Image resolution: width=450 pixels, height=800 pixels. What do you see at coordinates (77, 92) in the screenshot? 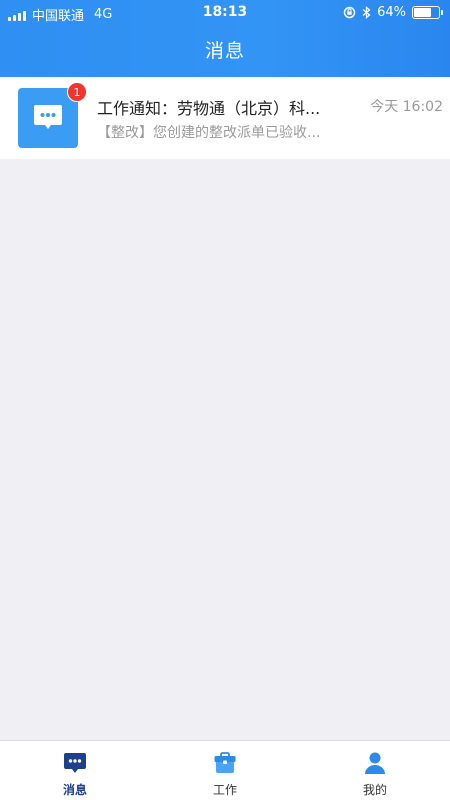
I see `unread-badge: 1` at bounding box center [77, 92].